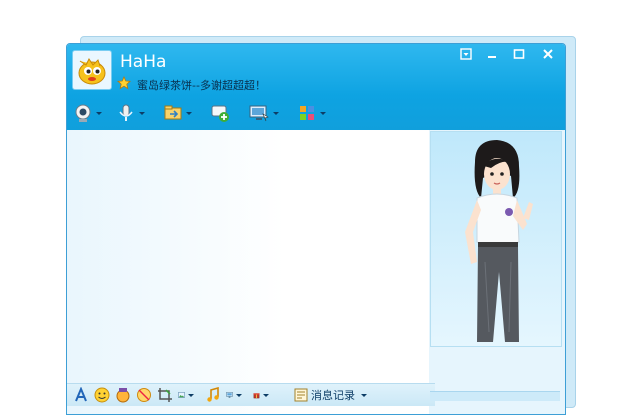 Image resolution: width=620 pixels, height=415 pixels. I want to click on contact-name: HaHa, so click(143, 62).